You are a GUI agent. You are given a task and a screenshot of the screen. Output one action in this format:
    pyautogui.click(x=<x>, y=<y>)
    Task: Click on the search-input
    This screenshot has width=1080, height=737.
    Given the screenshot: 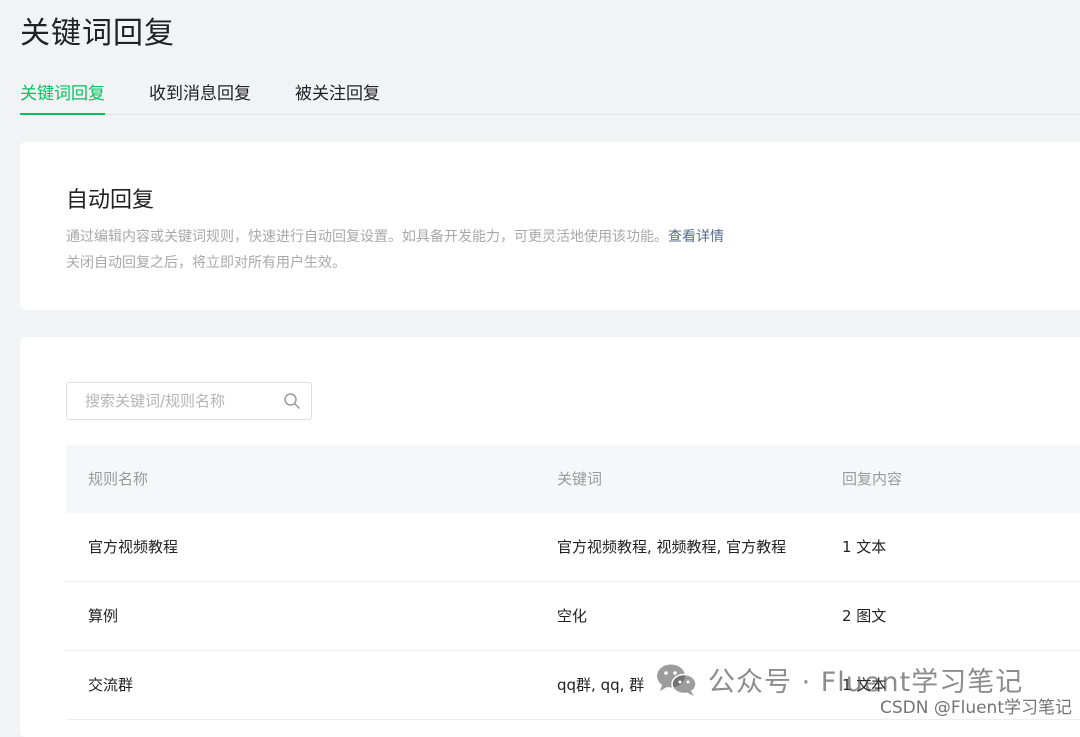 What is the action you would take?
    pyautogui.click(x=176, y=401)
    